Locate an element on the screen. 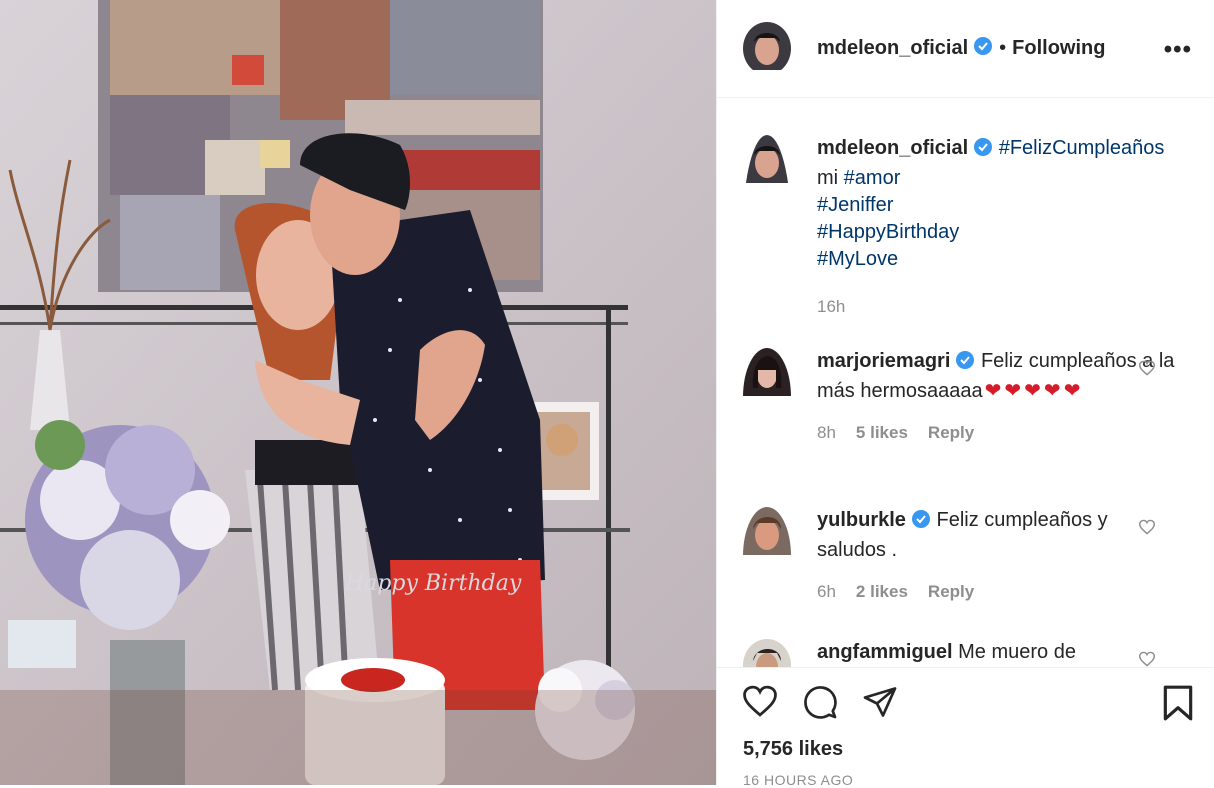 The height and width of the screenshot is (788, 1214). commenter-username: angfammiguel is located at coordinates (885, 652).